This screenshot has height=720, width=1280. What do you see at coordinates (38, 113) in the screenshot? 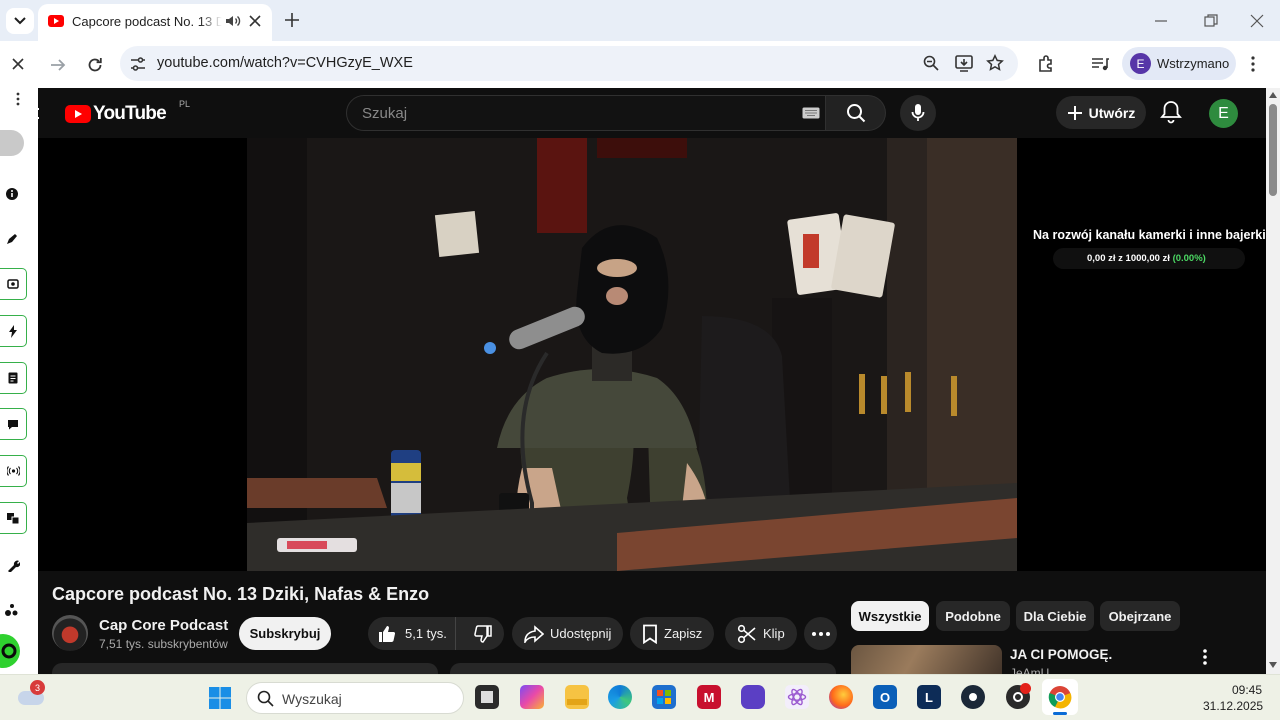
I see `guide-menu-icon` at bounding box center [38, 113].